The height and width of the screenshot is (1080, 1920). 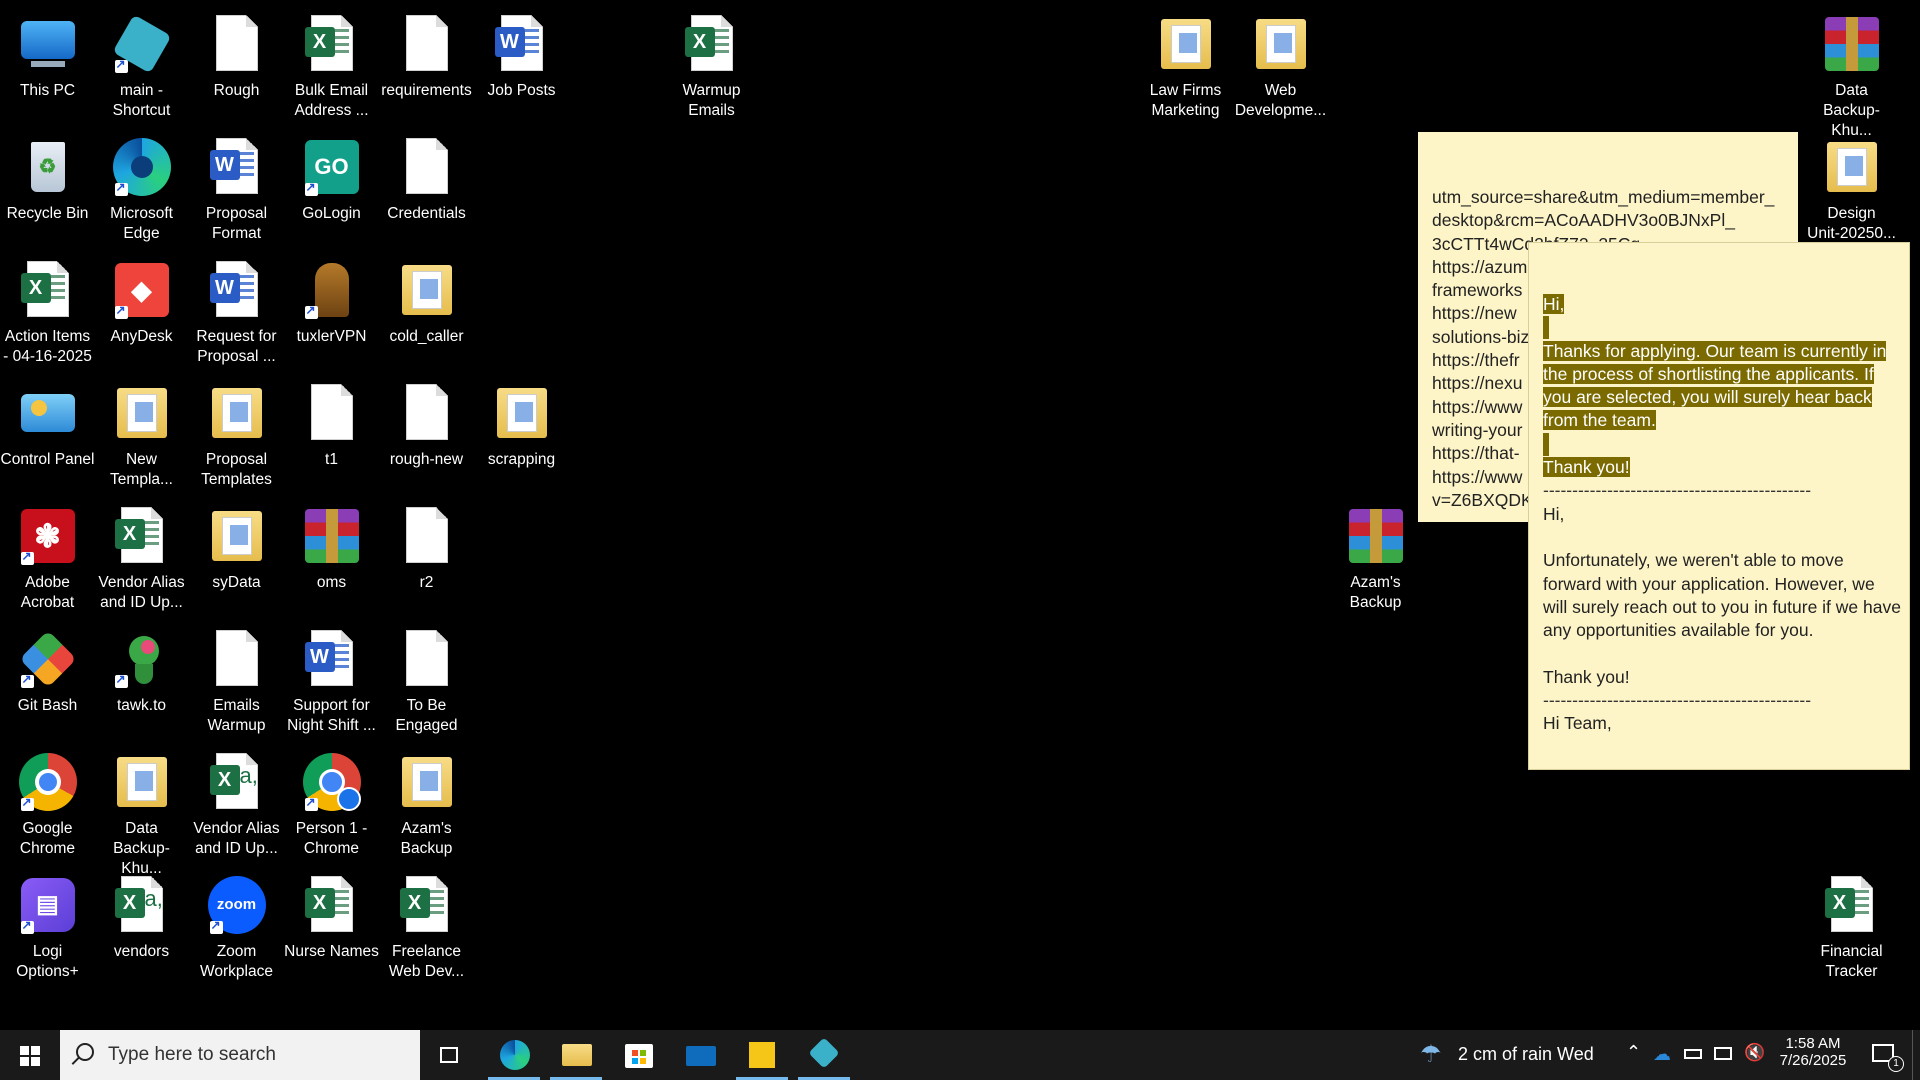 I want to click on folder-icon: Azam's Backup, so click(x=426, y=803).